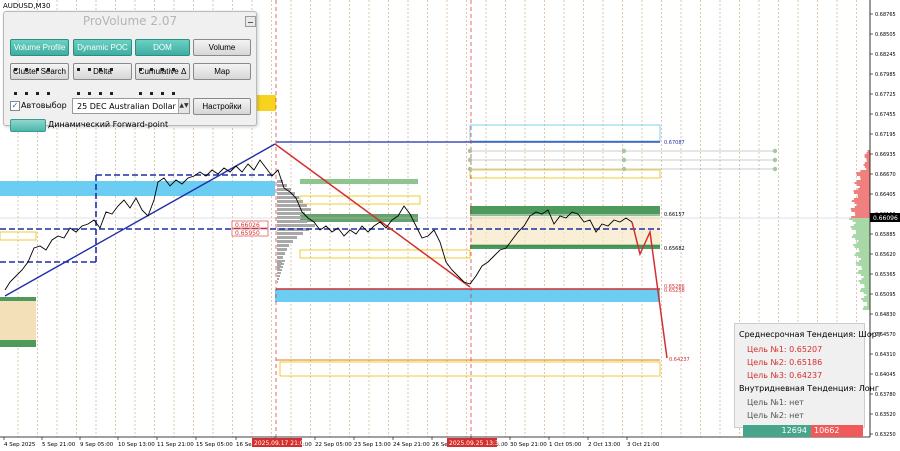  Describe the element at coordinates (775, 415) in the screenshot. I see `intraday-target-2: Цель №2: нет` at that location.